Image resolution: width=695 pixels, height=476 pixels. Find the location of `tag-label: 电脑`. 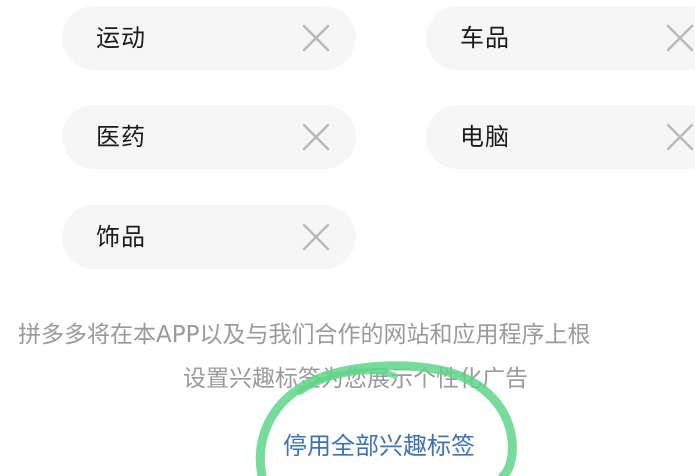

tag-label: 电脑 is located at coordinates (485, 137).